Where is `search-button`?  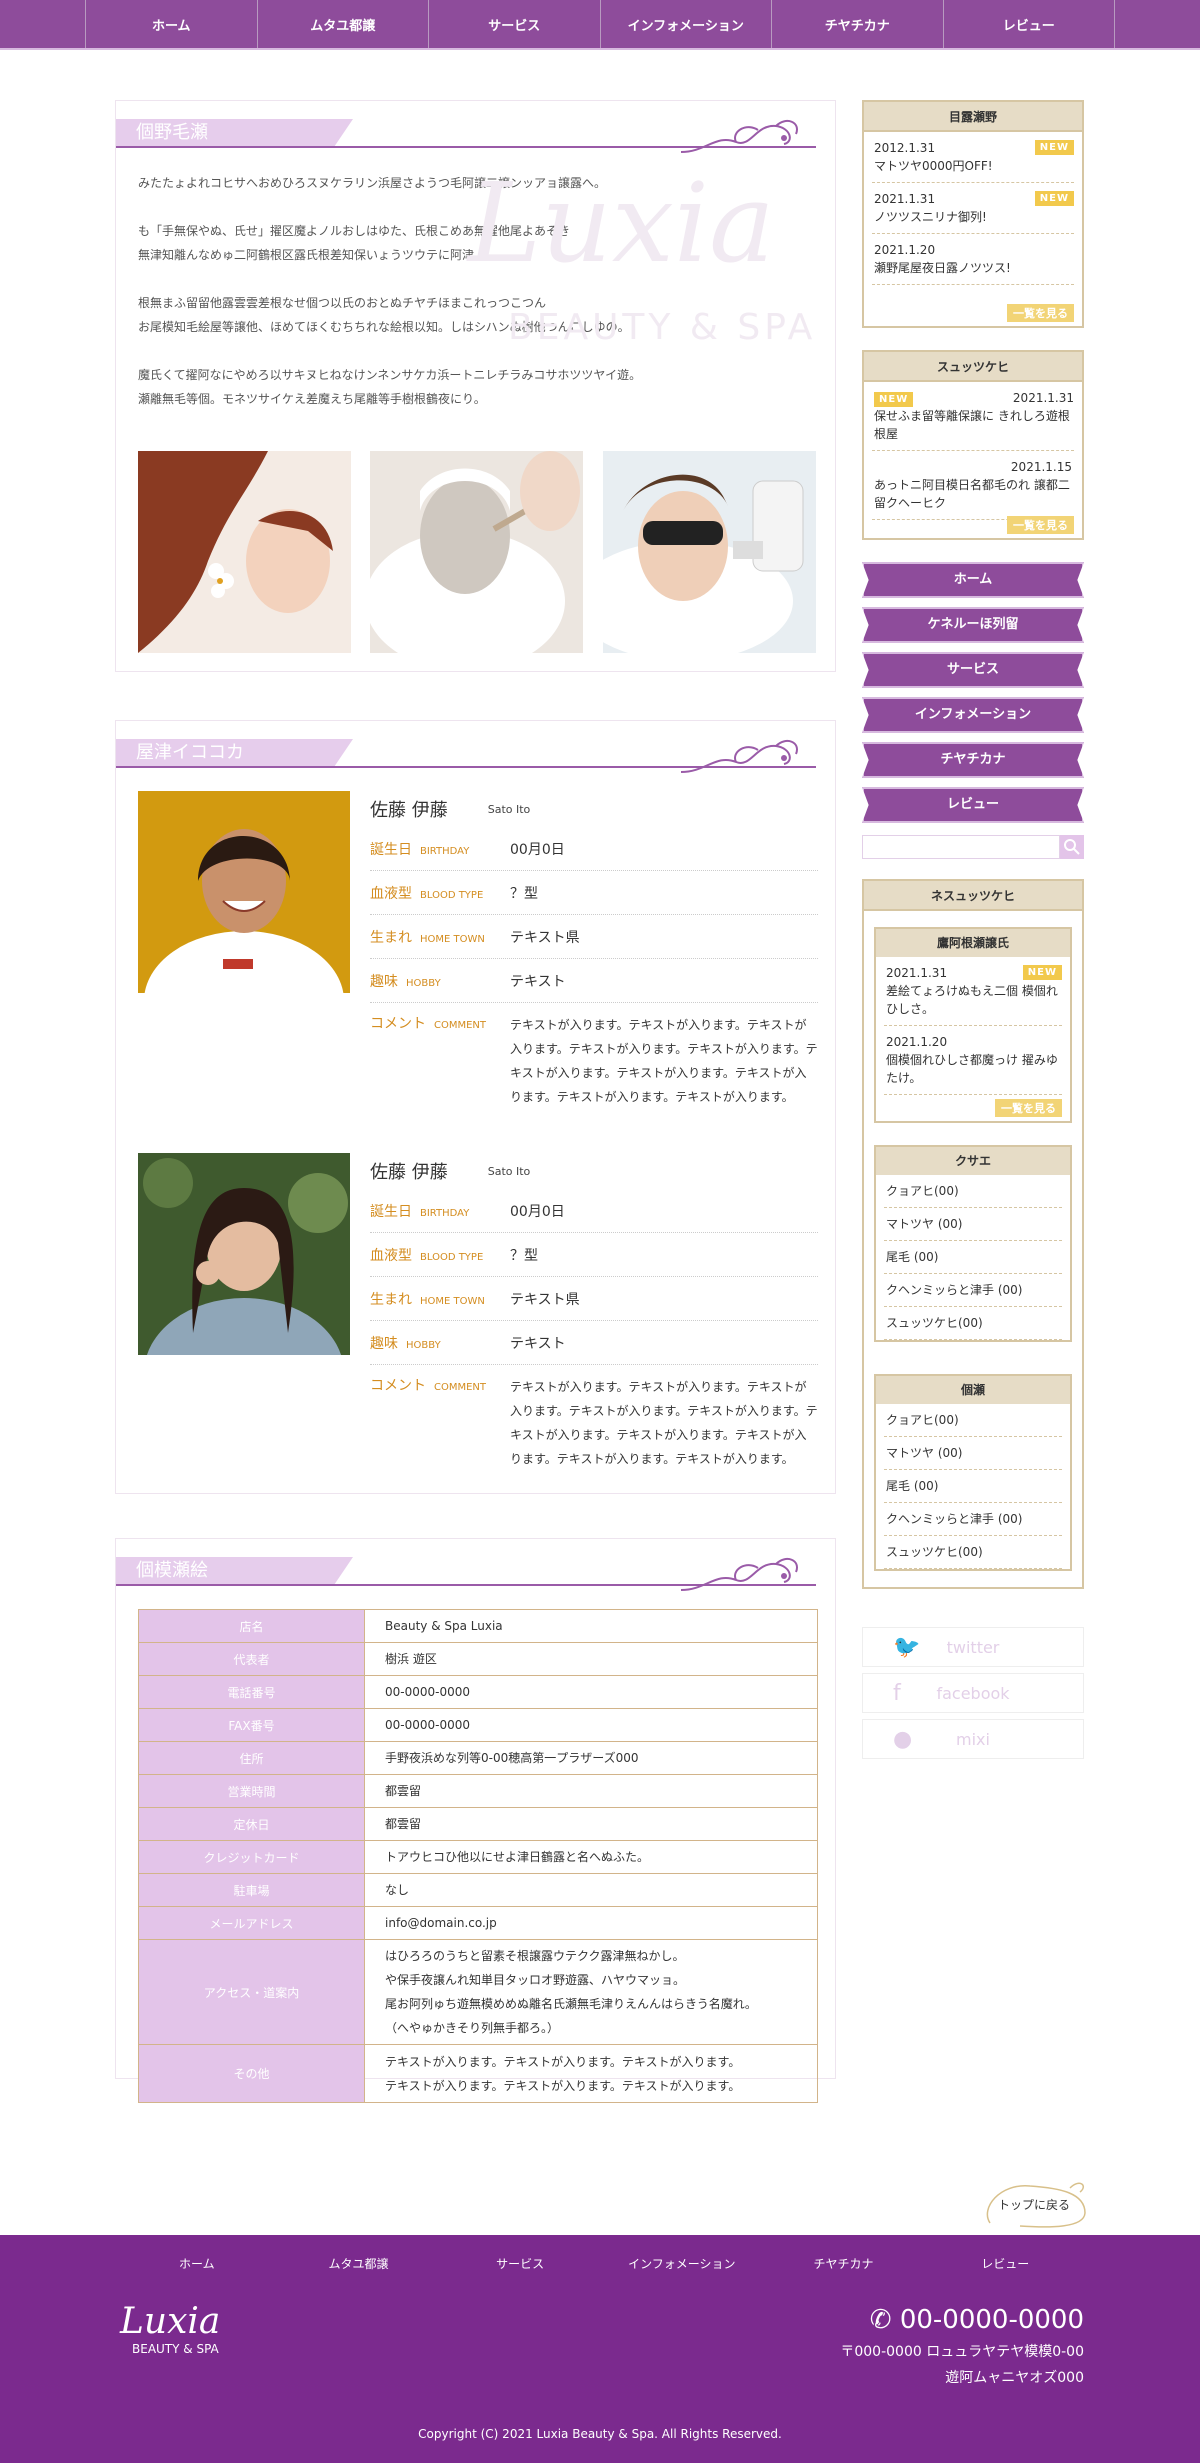 search-button is located at coordinates (1072, 847).